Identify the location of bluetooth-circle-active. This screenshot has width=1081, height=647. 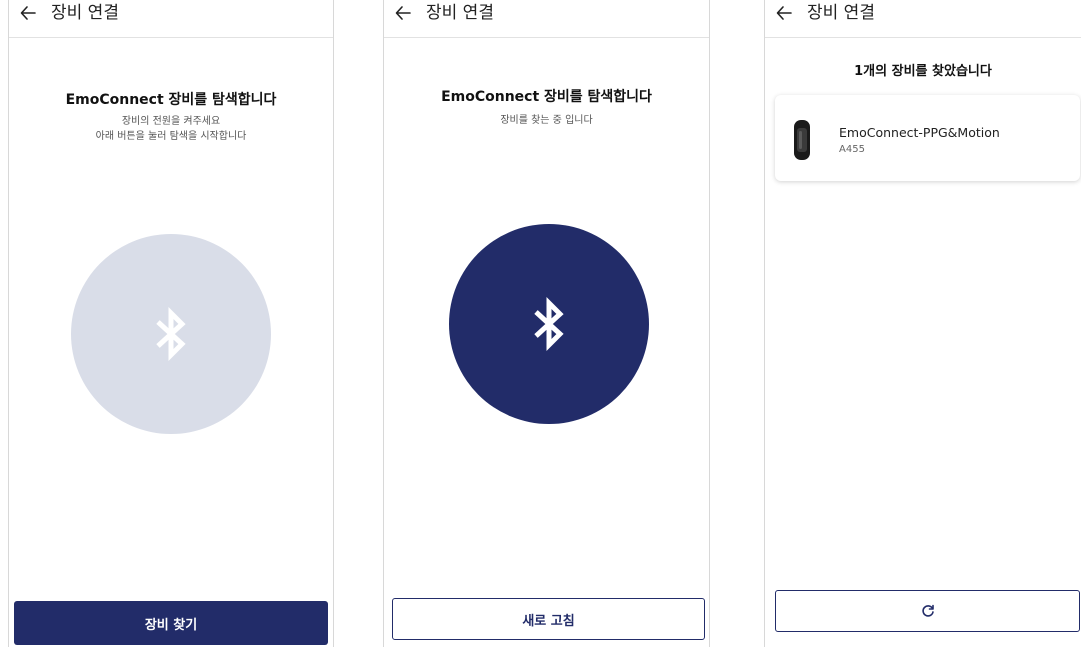
(549, 324).